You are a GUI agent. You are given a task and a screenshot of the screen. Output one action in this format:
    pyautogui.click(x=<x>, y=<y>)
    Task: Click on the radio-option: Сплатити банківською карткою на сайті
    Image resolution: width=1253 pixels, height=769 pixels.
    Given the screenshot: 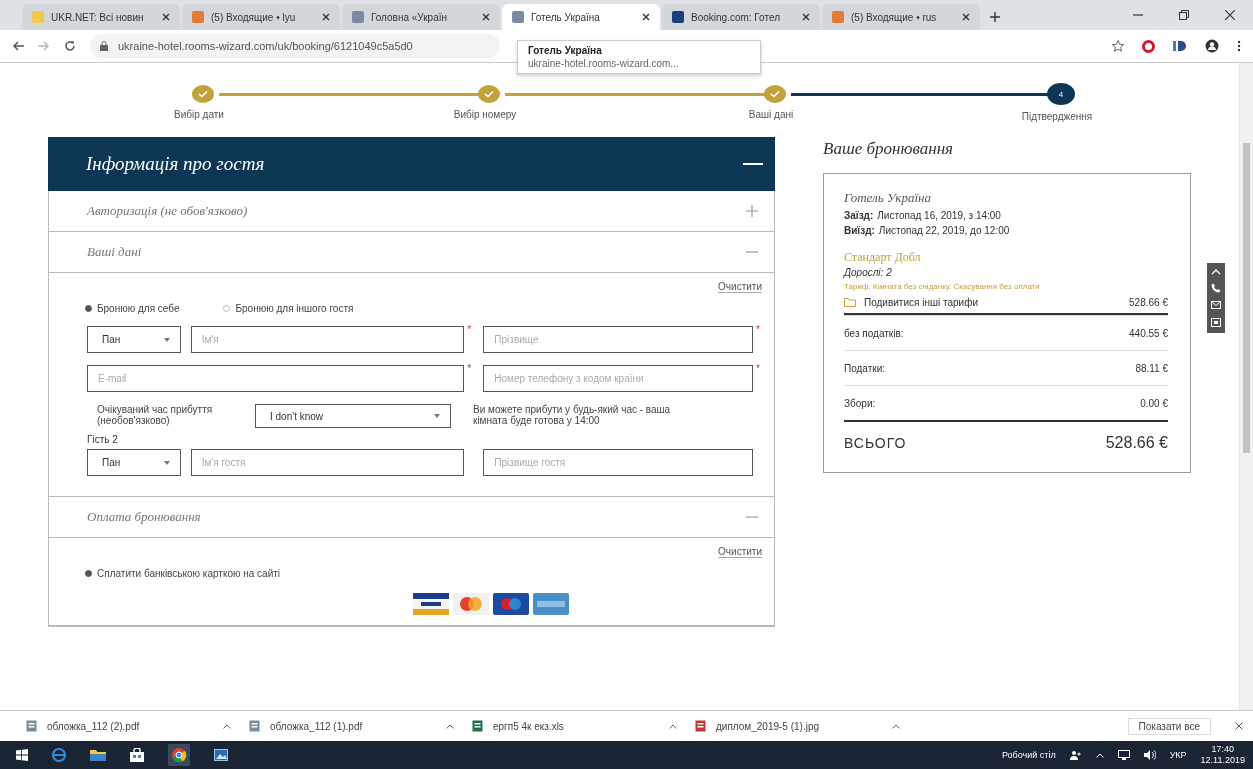 What is the action you would take?
    pyautogui.click(x=183, y=573)
    